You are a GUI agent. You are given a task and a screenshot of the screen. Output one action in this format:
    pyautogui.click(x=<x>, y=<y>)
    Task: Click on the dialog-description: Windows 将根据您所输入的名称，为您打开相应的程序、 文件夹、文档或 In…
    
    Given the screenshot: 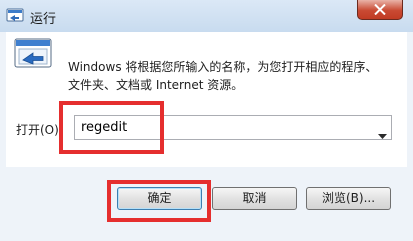 What is the action you would take?
    pyautogui.click(x=233, y=76)
    